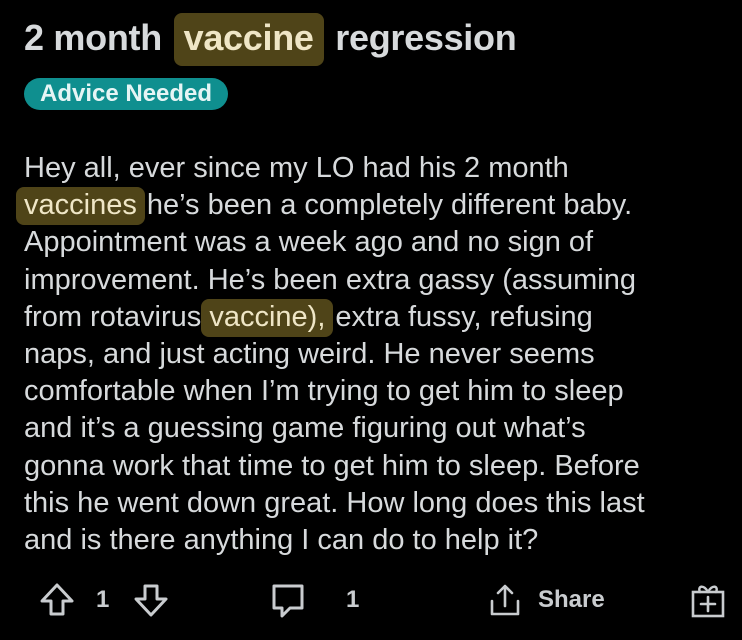 The image size is (742, 640). Describe the element at coordinates (248, 39) in the screenshot. I see `search-highlight: vaccine` at that location.